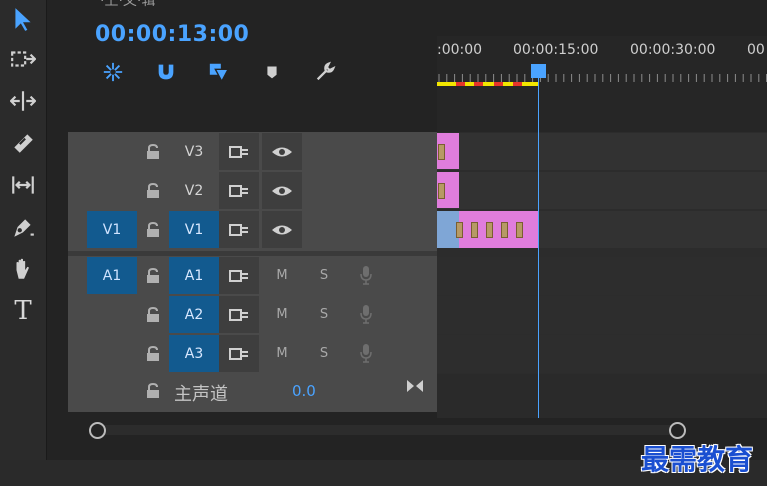 The image size is (767, 486). I want to click on go-to-master-icon, so click(415, 386).